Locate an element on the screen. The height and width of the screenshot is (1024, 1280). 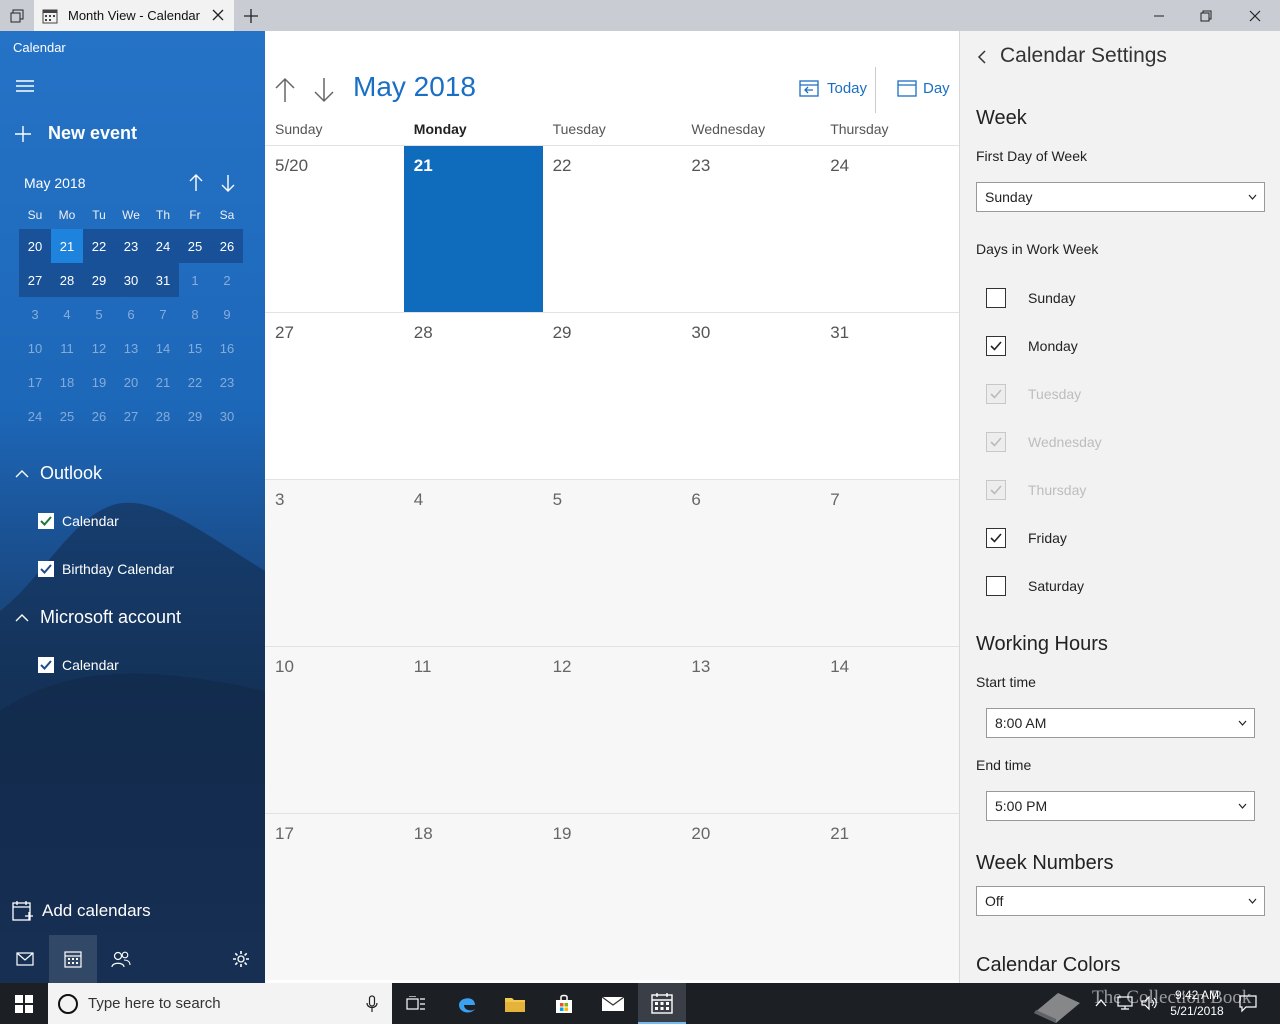
start-time-dropdown: 8:00 AM is located at coordinates (1120, 723).